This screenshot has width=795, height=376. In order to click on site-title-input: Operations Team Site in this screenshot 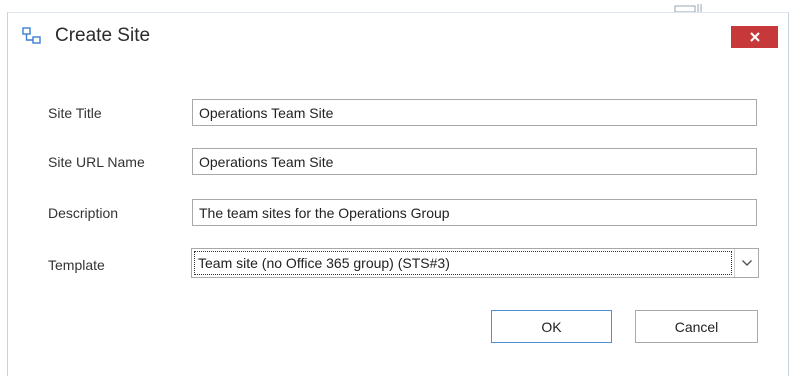, I will do `click(474, 112)`.